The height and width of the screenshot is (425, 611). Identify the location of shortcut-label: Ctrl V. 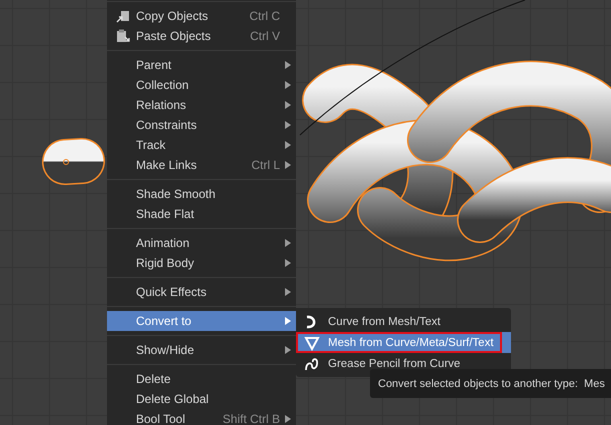
(265, 36).